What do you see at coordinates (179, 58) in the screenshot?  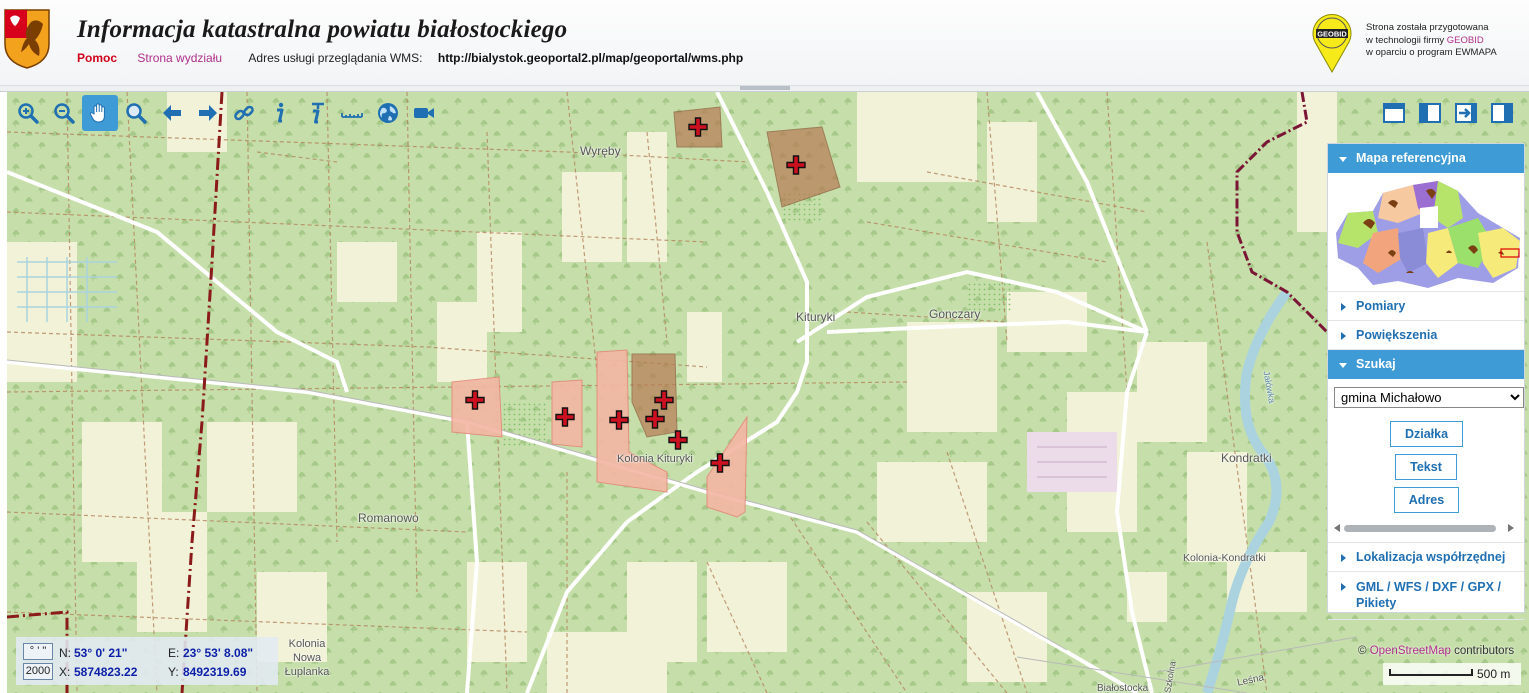 I see `department-link: Strona wydziału` at bounding box center [179, 58].